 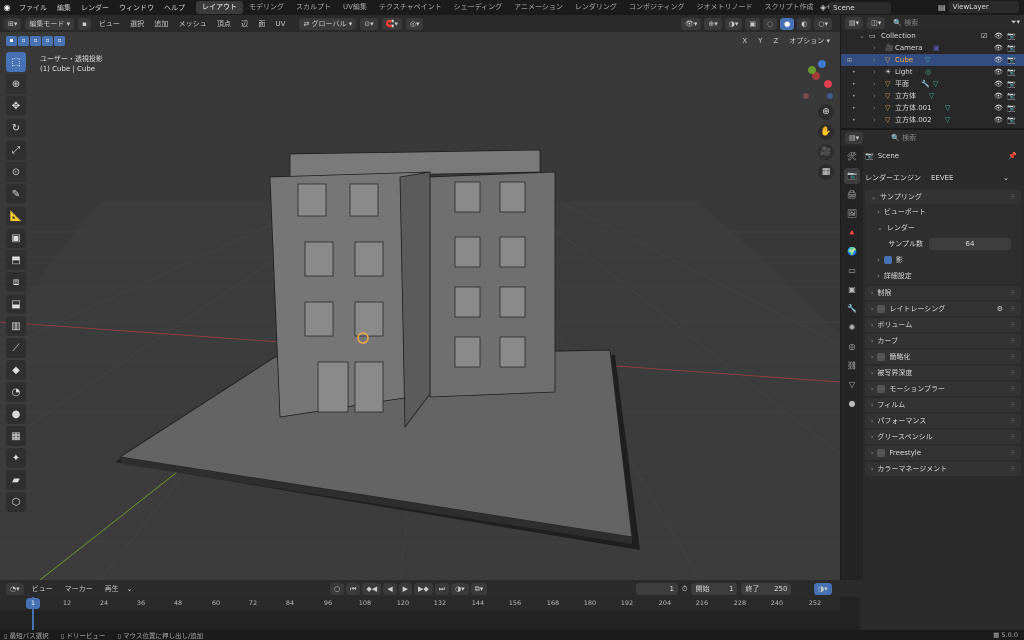 What do you see at coordinates (16, 304) in the screenshot?
I see `bevel-tool-icon: ⬓` at bounding box center [16, 304].